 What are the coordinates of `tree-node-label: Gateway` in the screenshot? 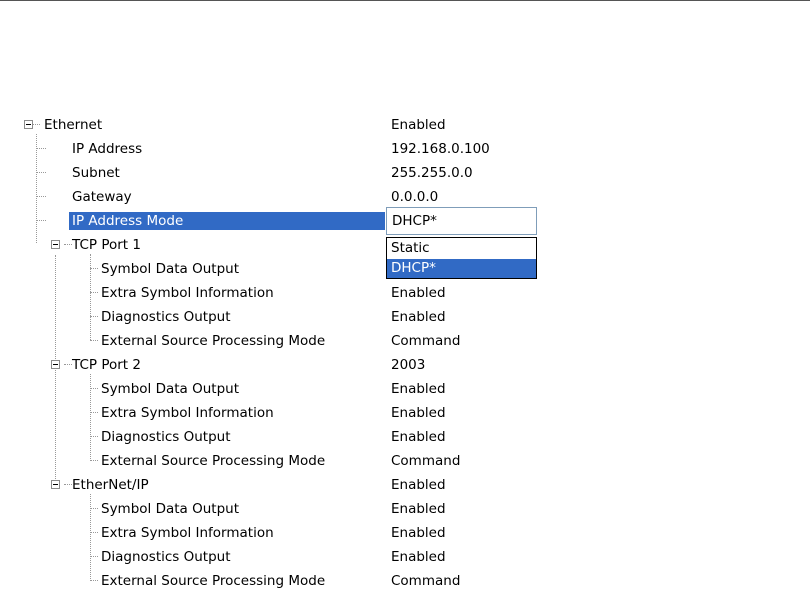 It's located at (102, 197).